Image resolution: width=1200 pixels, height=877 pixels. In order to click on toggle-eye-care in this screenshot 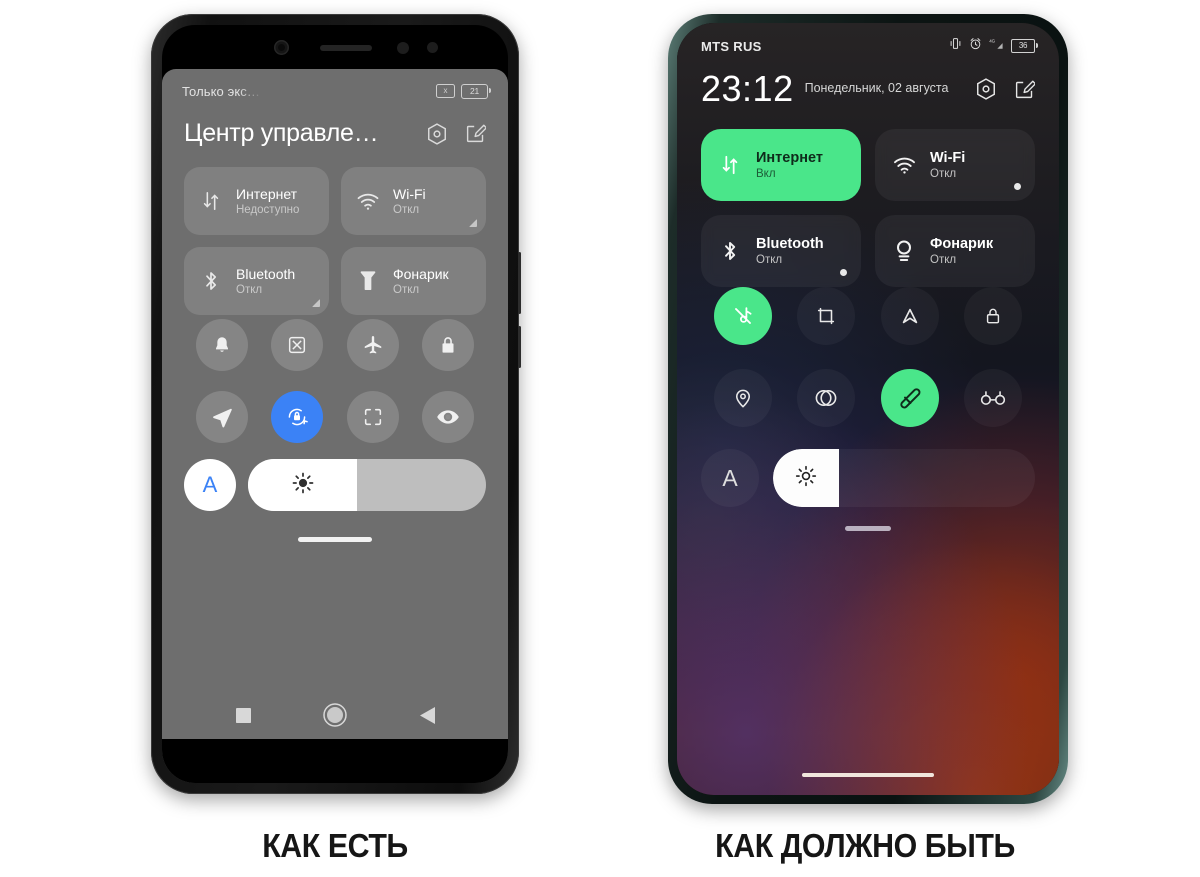, I will do `click(448, 417)`.